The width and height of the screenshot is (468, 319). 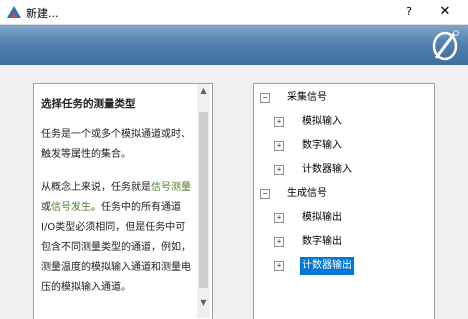 What do you see at coordinates (322, 122) in the screenshot?
I see `tree-item-label: 模拟输入` at bounding box center [322, 122].